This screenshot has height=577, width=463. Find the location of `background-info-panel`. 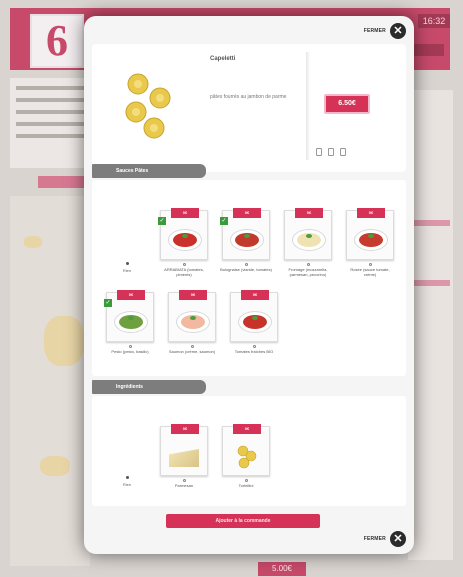

background-info-panel is located at coordinates (50, 123).